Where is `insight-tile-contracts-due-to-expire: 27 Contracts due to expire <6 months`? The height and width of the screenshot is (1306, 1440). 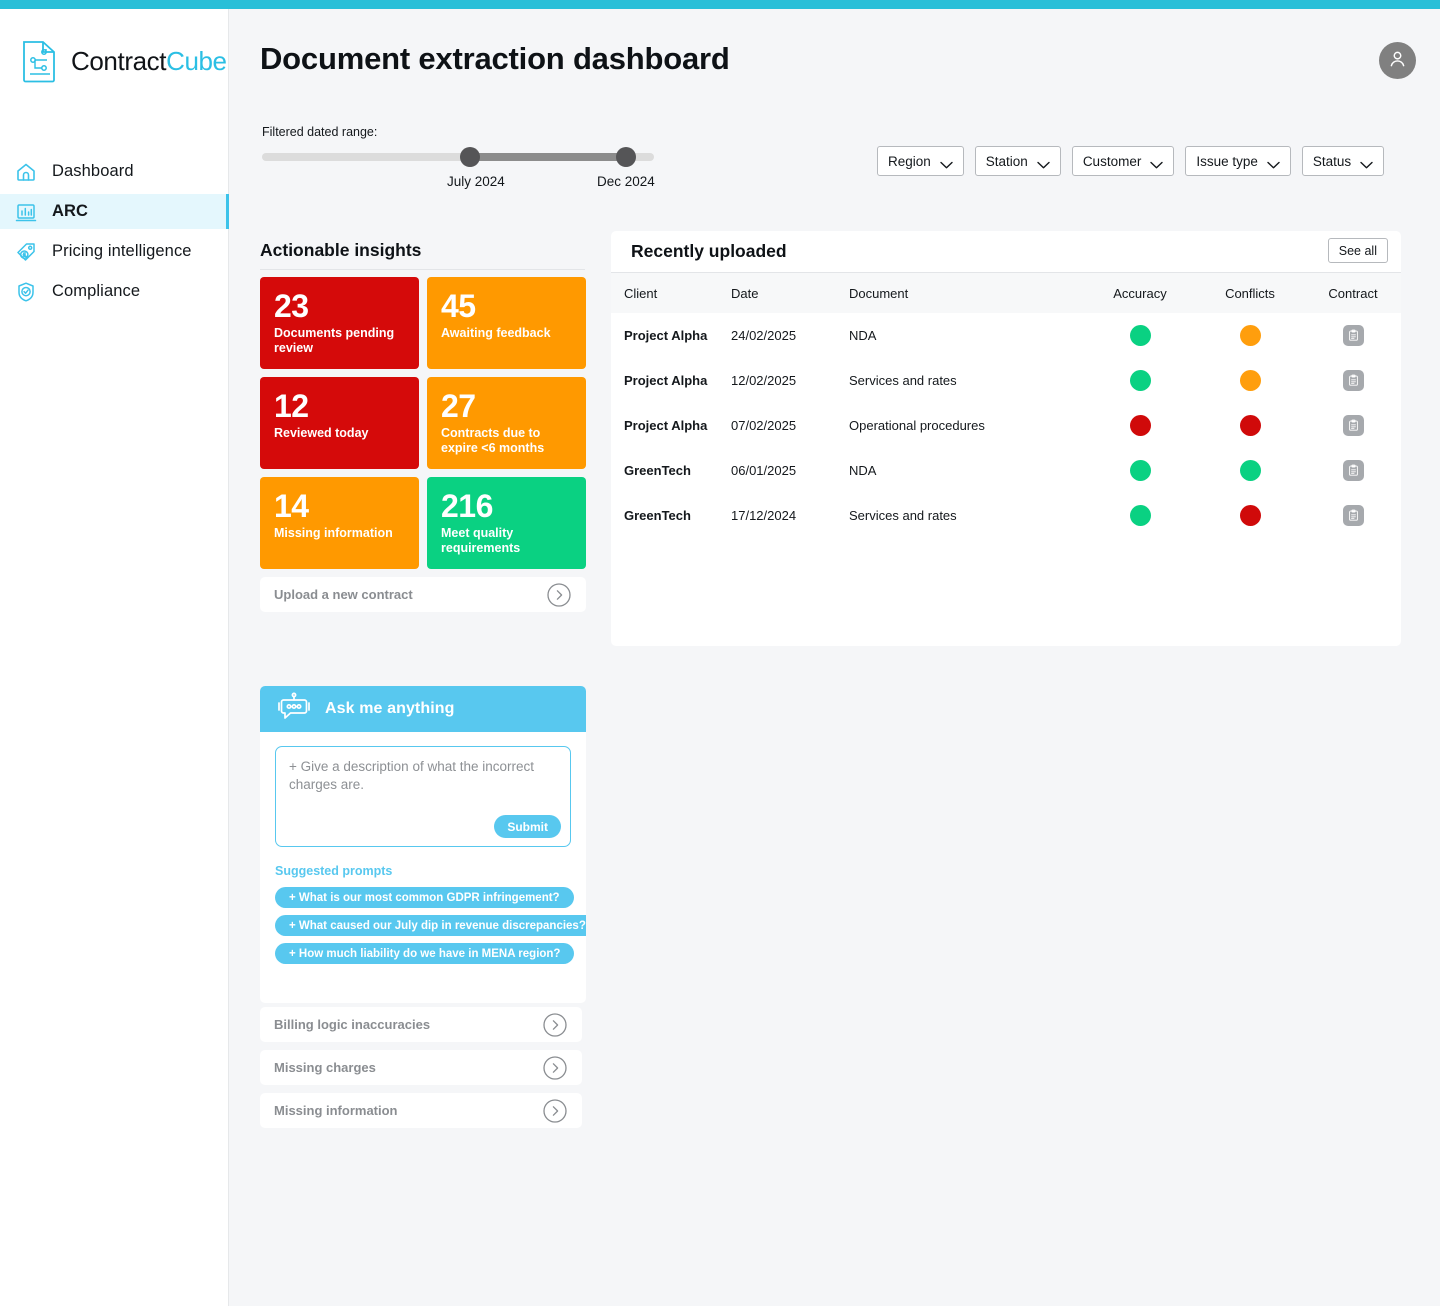
insight-tile-contracts-due-to-expire: 27 Contracts due to expire <6 months is located at coordinates (506, 423).